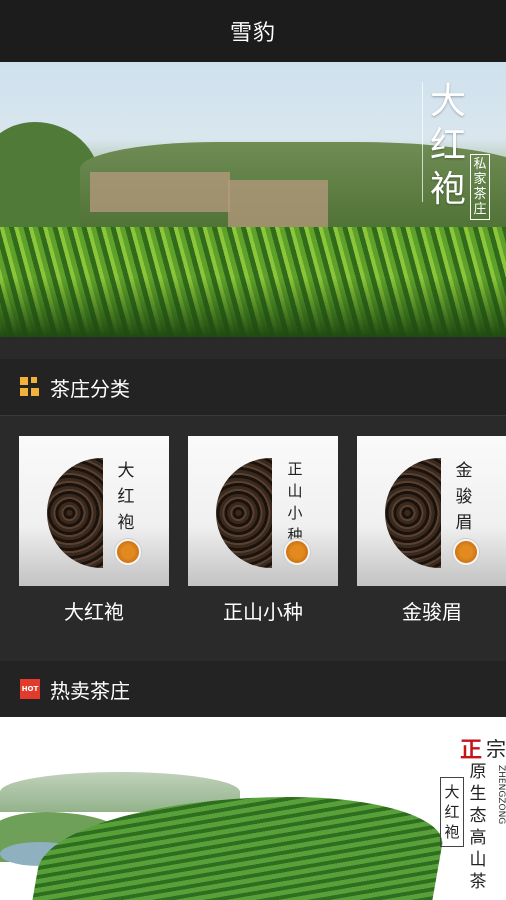  I want to click on slogan-char: 山, so click(478, 860).